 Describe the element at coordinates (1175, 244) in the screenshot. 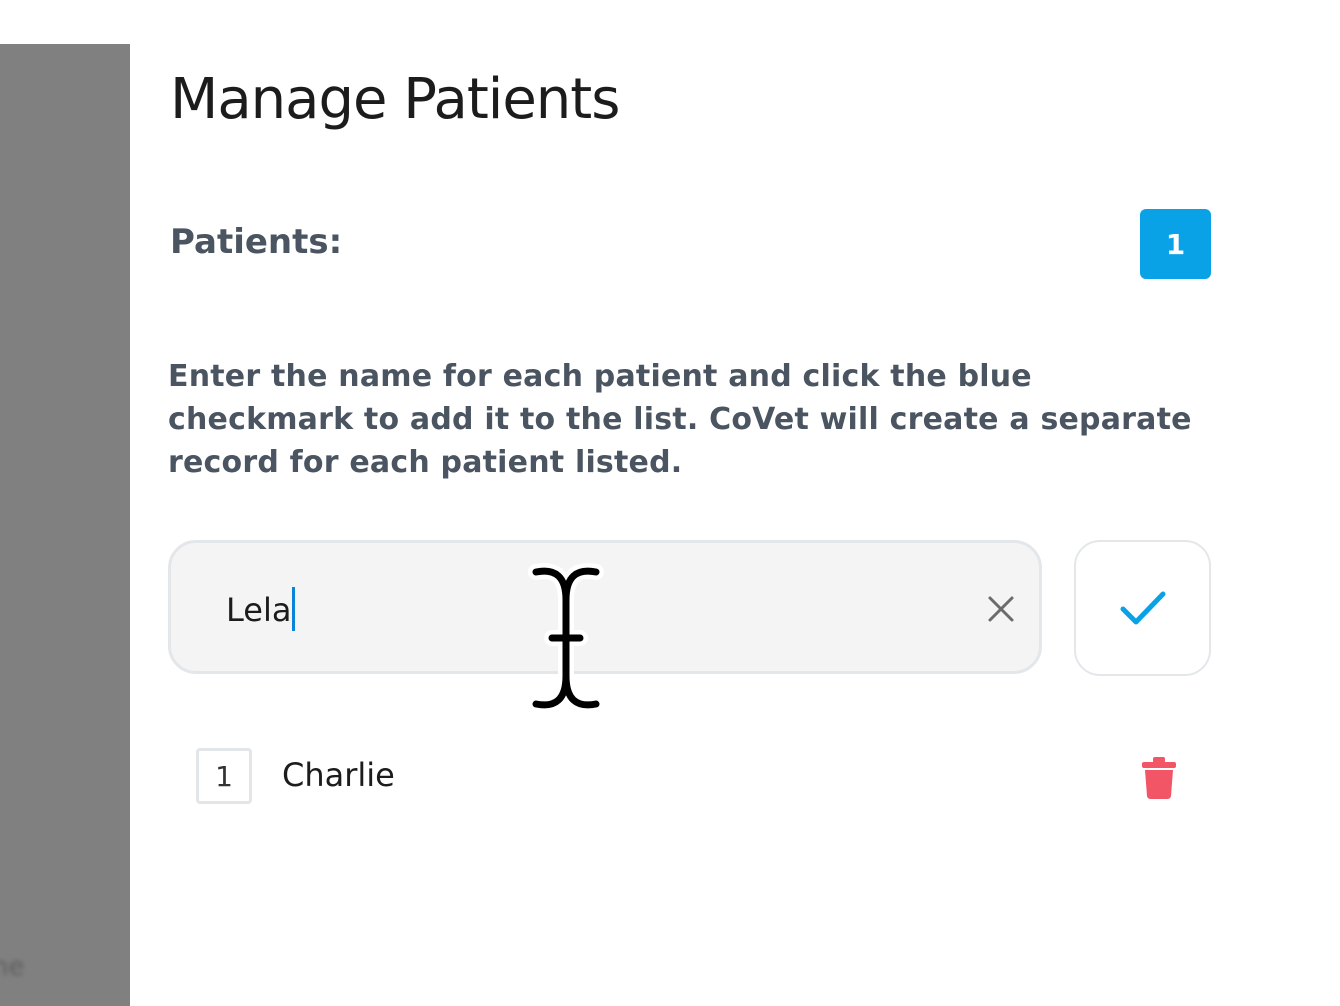

I see `patient-count-badge: 1` at that location.